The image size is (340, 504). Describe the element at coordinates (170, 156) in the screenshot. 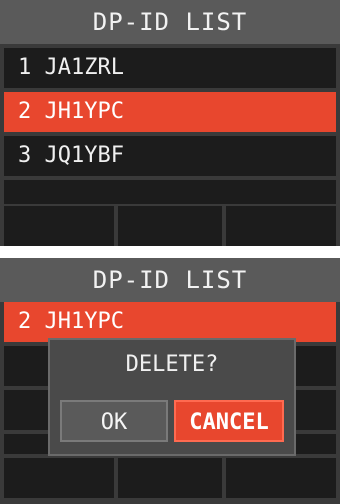

I see `list-item: 3 JQ1YBF` at that location.